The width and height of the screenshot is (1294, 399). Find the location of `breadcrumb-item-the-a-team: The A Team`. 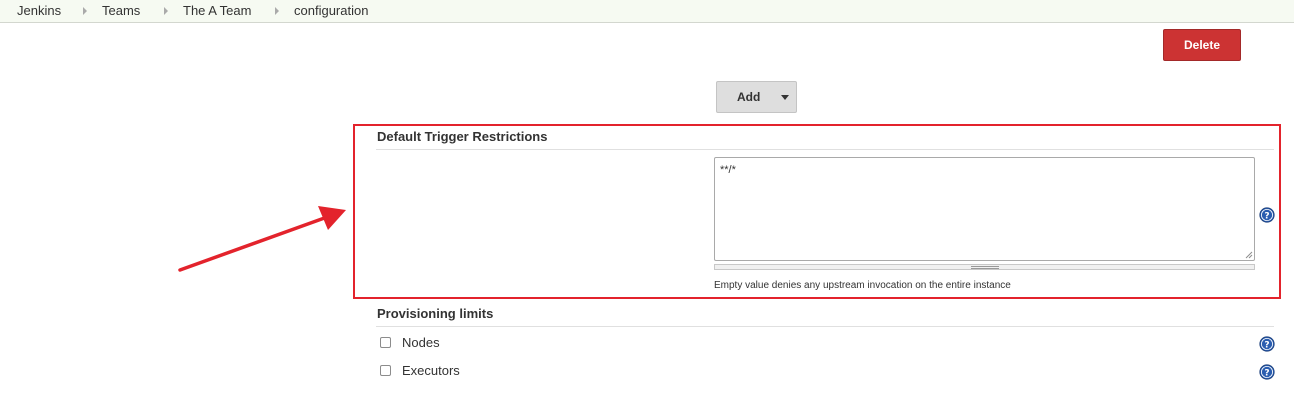

breadcrumb-item-the-a-team: The A Team is located at coordinates (217, 10).